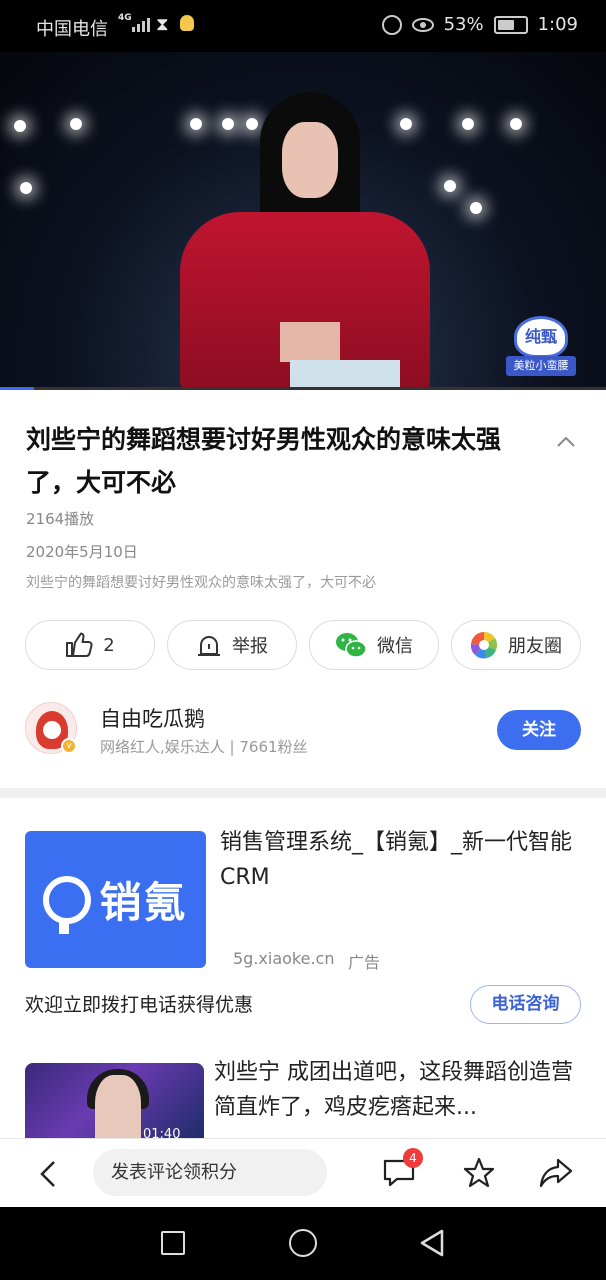 The image size is (606, 1280). I want to click on related-video-duration: 01:40, so click(162, 1132).